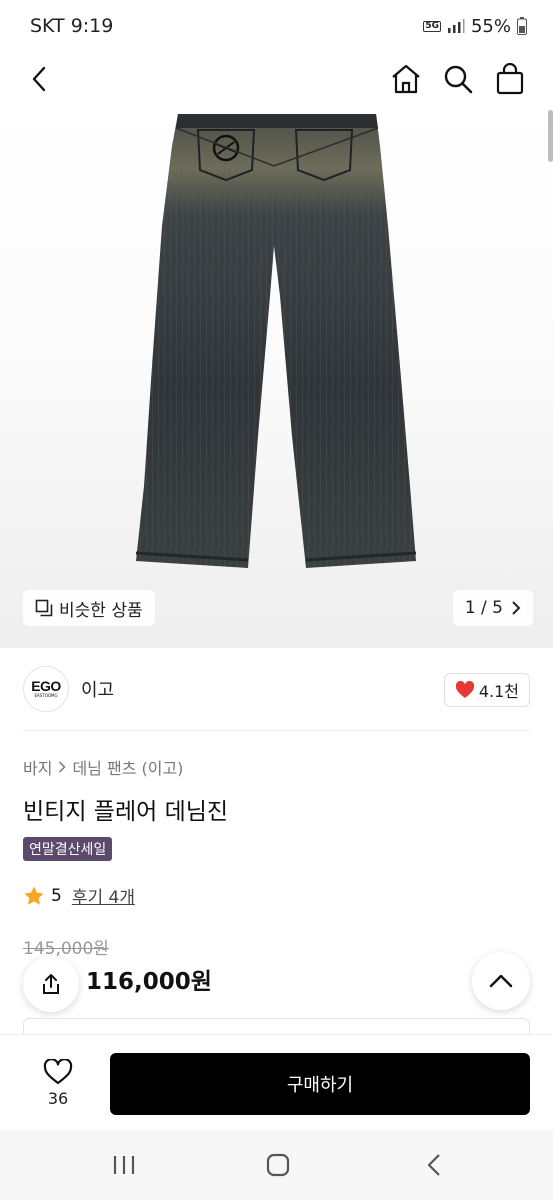  I want to click on original-price: 145,000원, so click(66, 949).